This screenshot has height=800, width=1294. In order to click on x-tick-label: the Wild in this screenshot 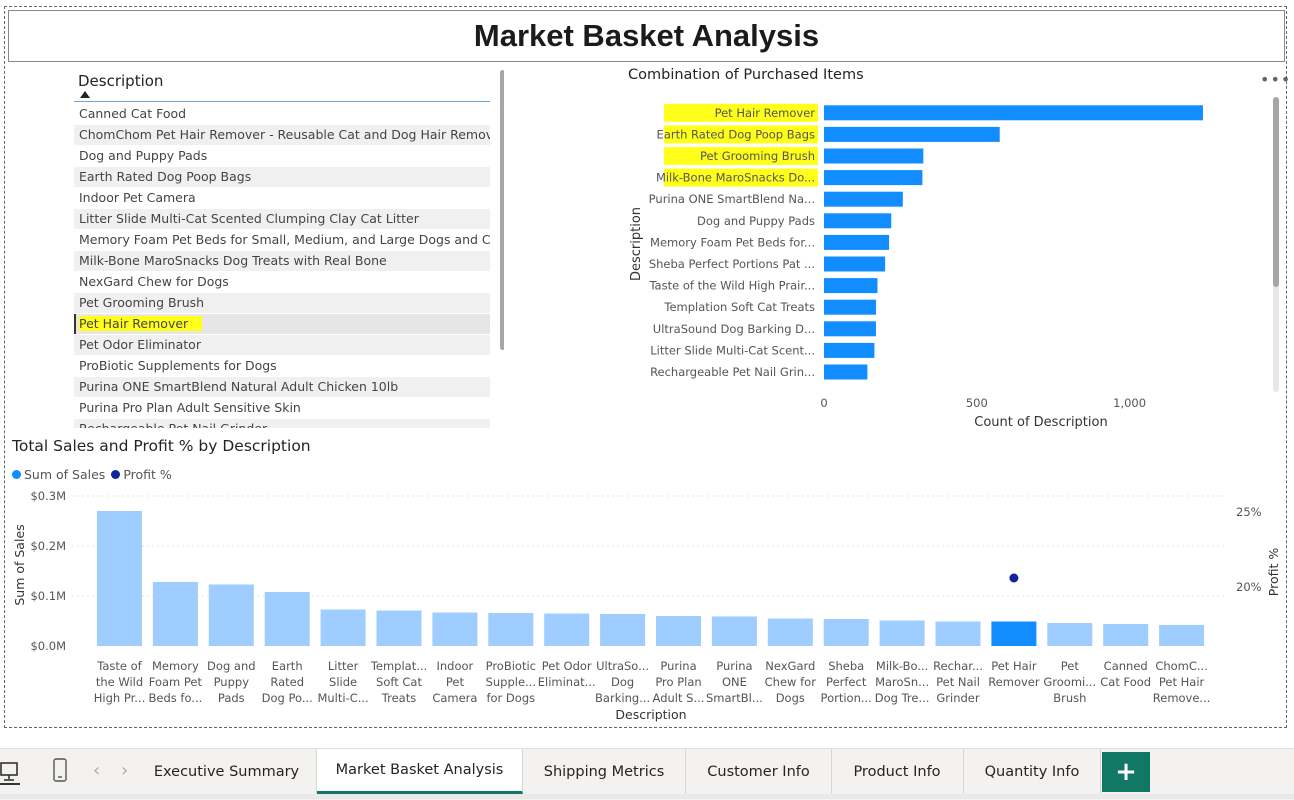, I will do `click(119, 682)`.